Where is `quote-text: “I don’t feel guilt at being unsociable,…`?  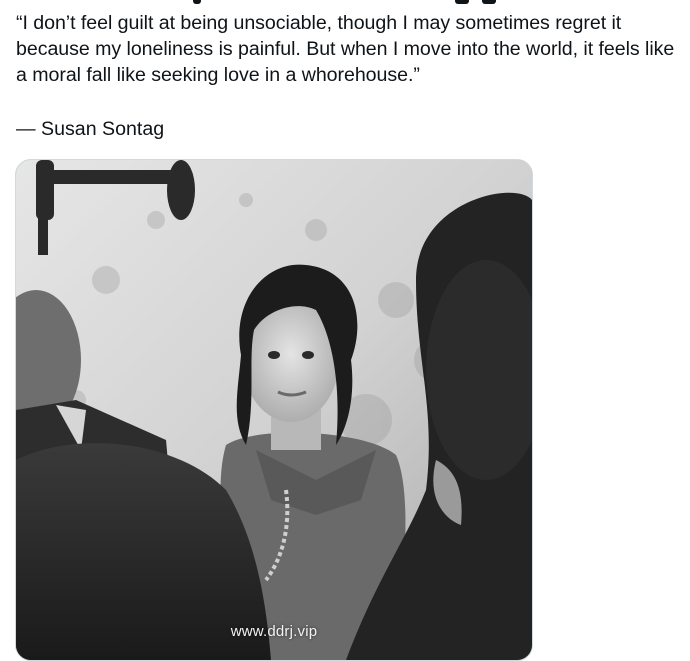
quote-text: “I don’t feel guilt at being unsociable,… is located at coordinates (345, 49).